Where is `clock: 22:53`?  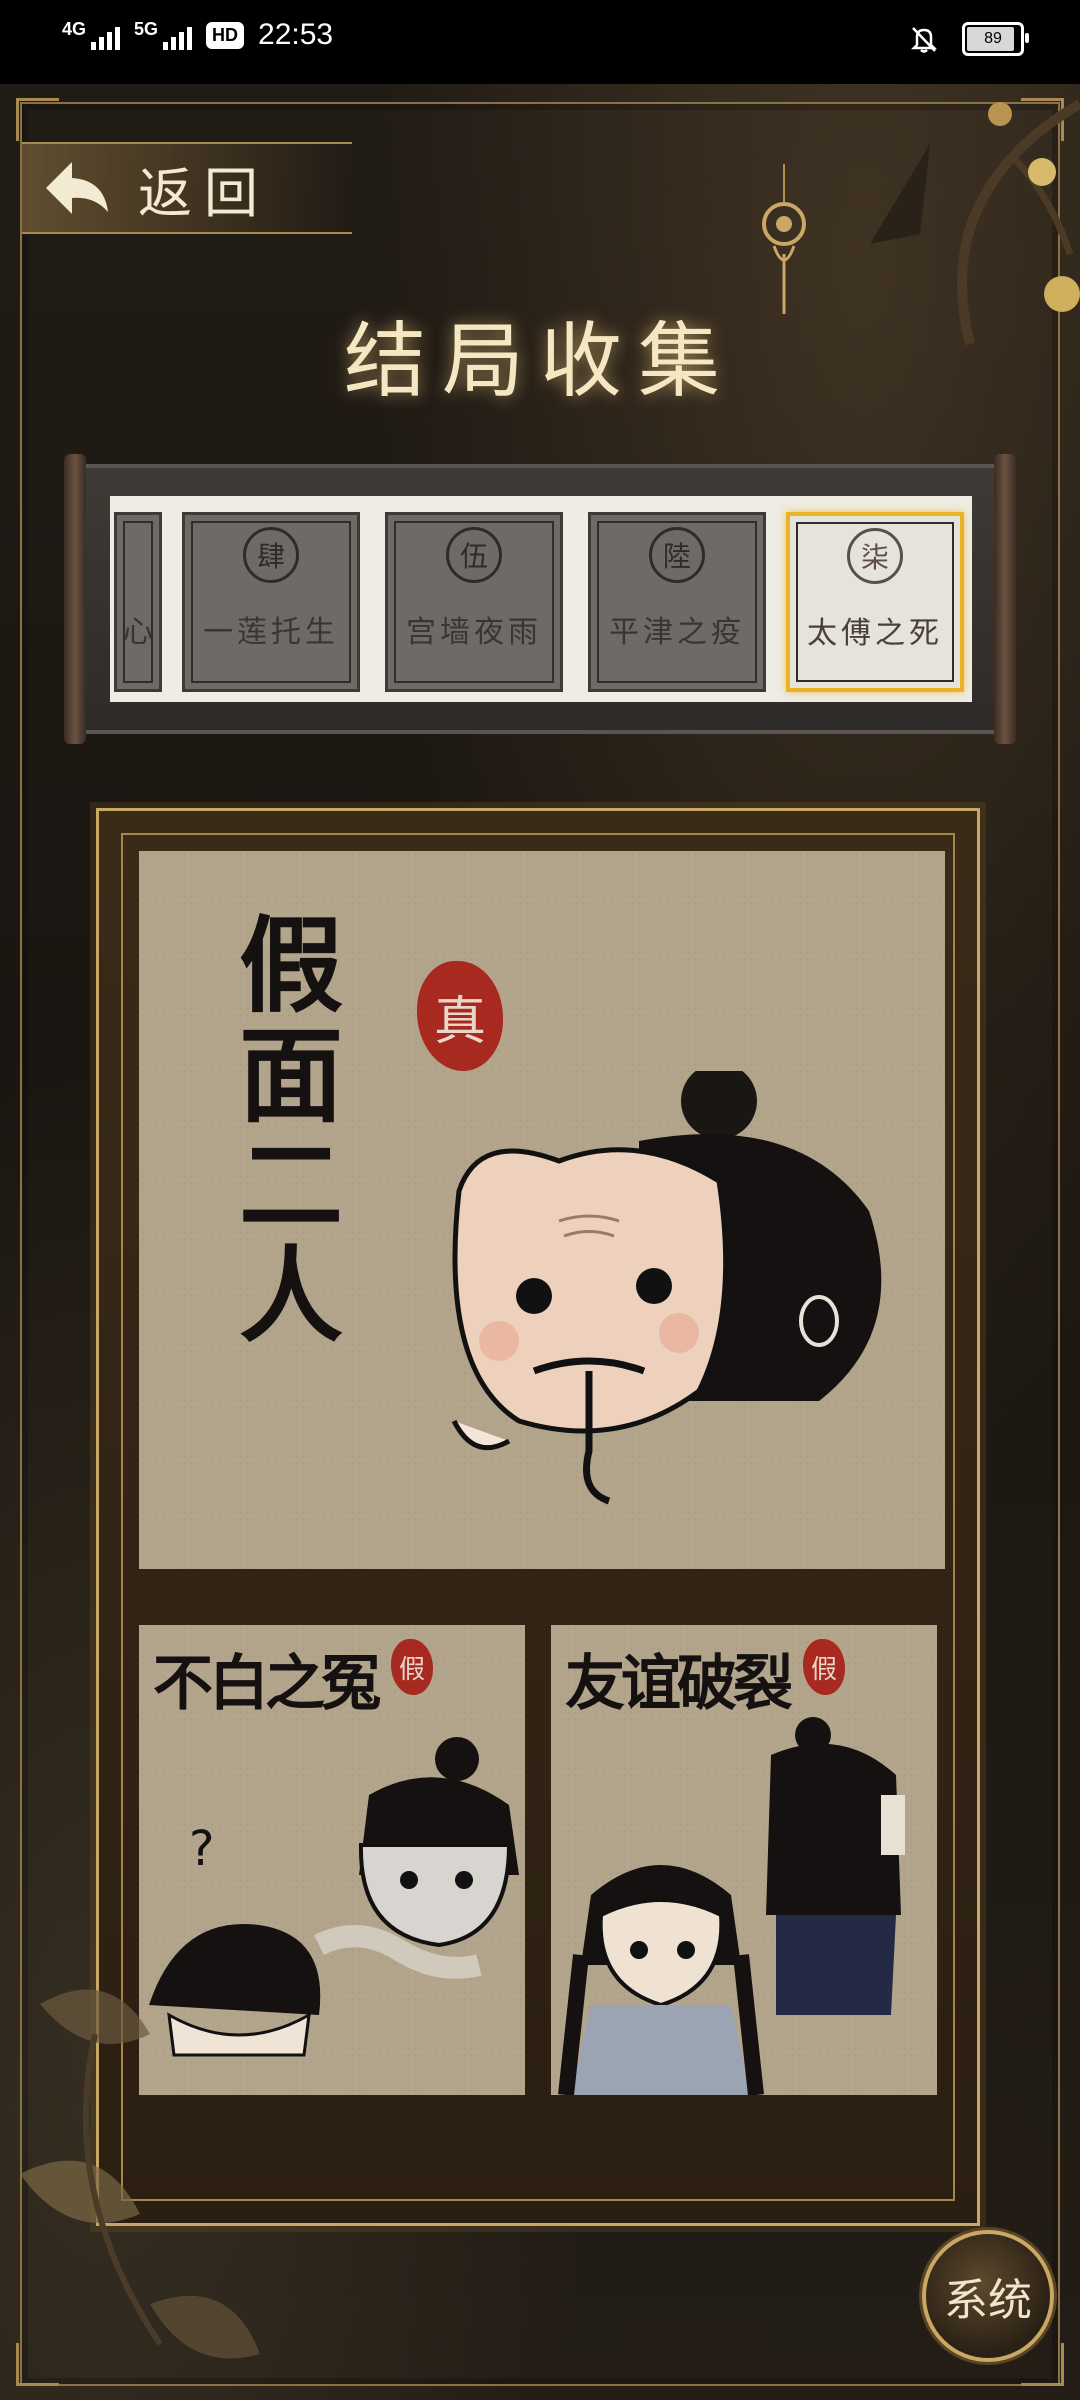
clock: 22:53 is located at coordinates (296, 34).